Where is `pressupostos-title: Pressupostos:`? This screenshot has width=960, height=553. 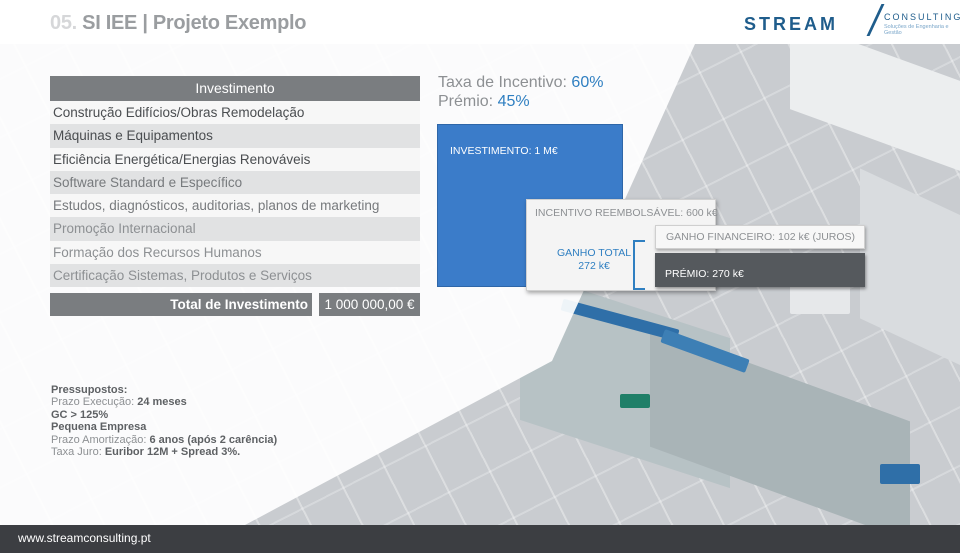 pressupostos-title: Pressupostos: is located at coordinates (89, 390).